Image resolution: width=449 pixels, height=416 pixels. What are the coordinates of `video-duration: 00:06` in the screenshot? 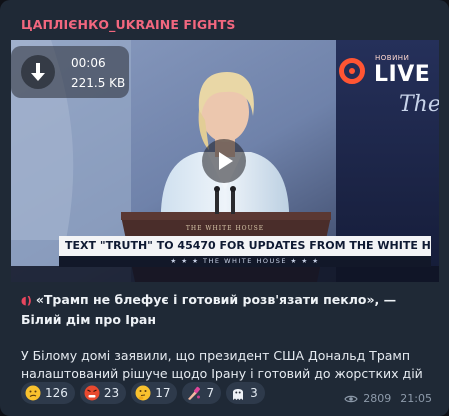 It's located at (88, 63).